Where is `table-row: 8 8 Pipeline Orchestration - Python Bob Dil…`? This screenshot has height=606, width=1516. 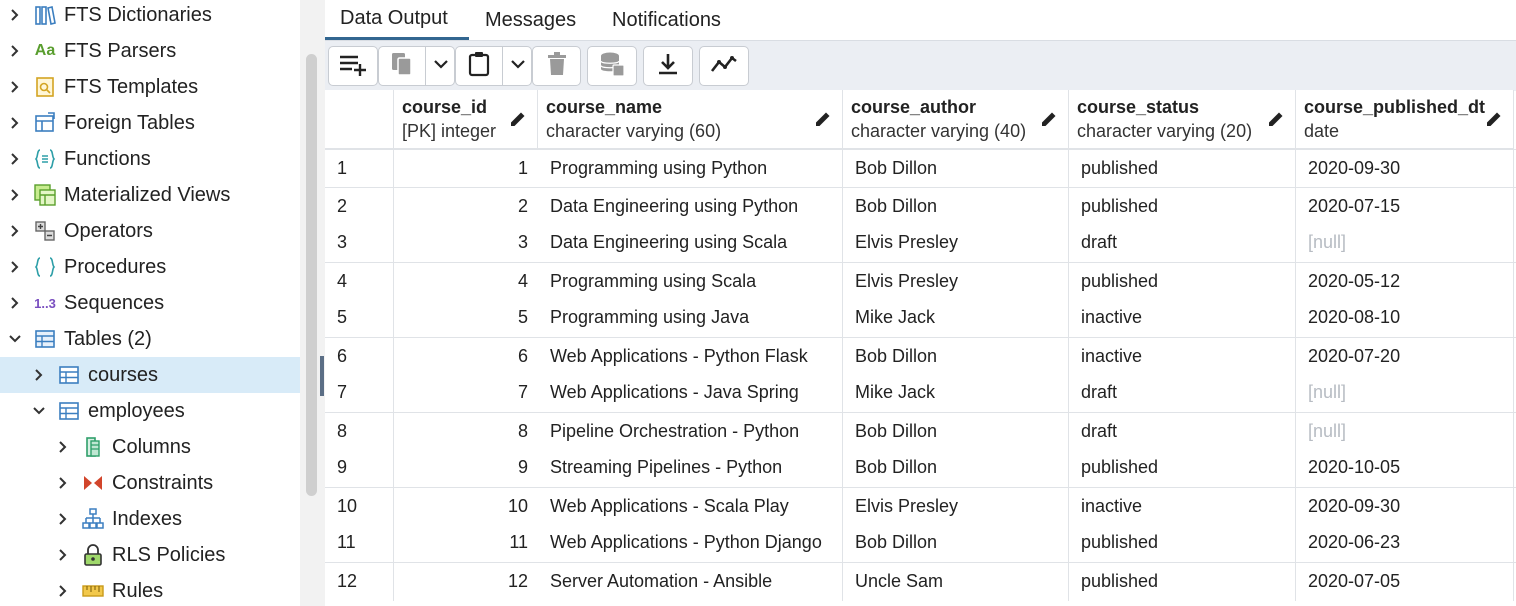
table-row: 8 8 Pipeline Orchestration - Python Bob Dil… is located at coordinates (920, 431).